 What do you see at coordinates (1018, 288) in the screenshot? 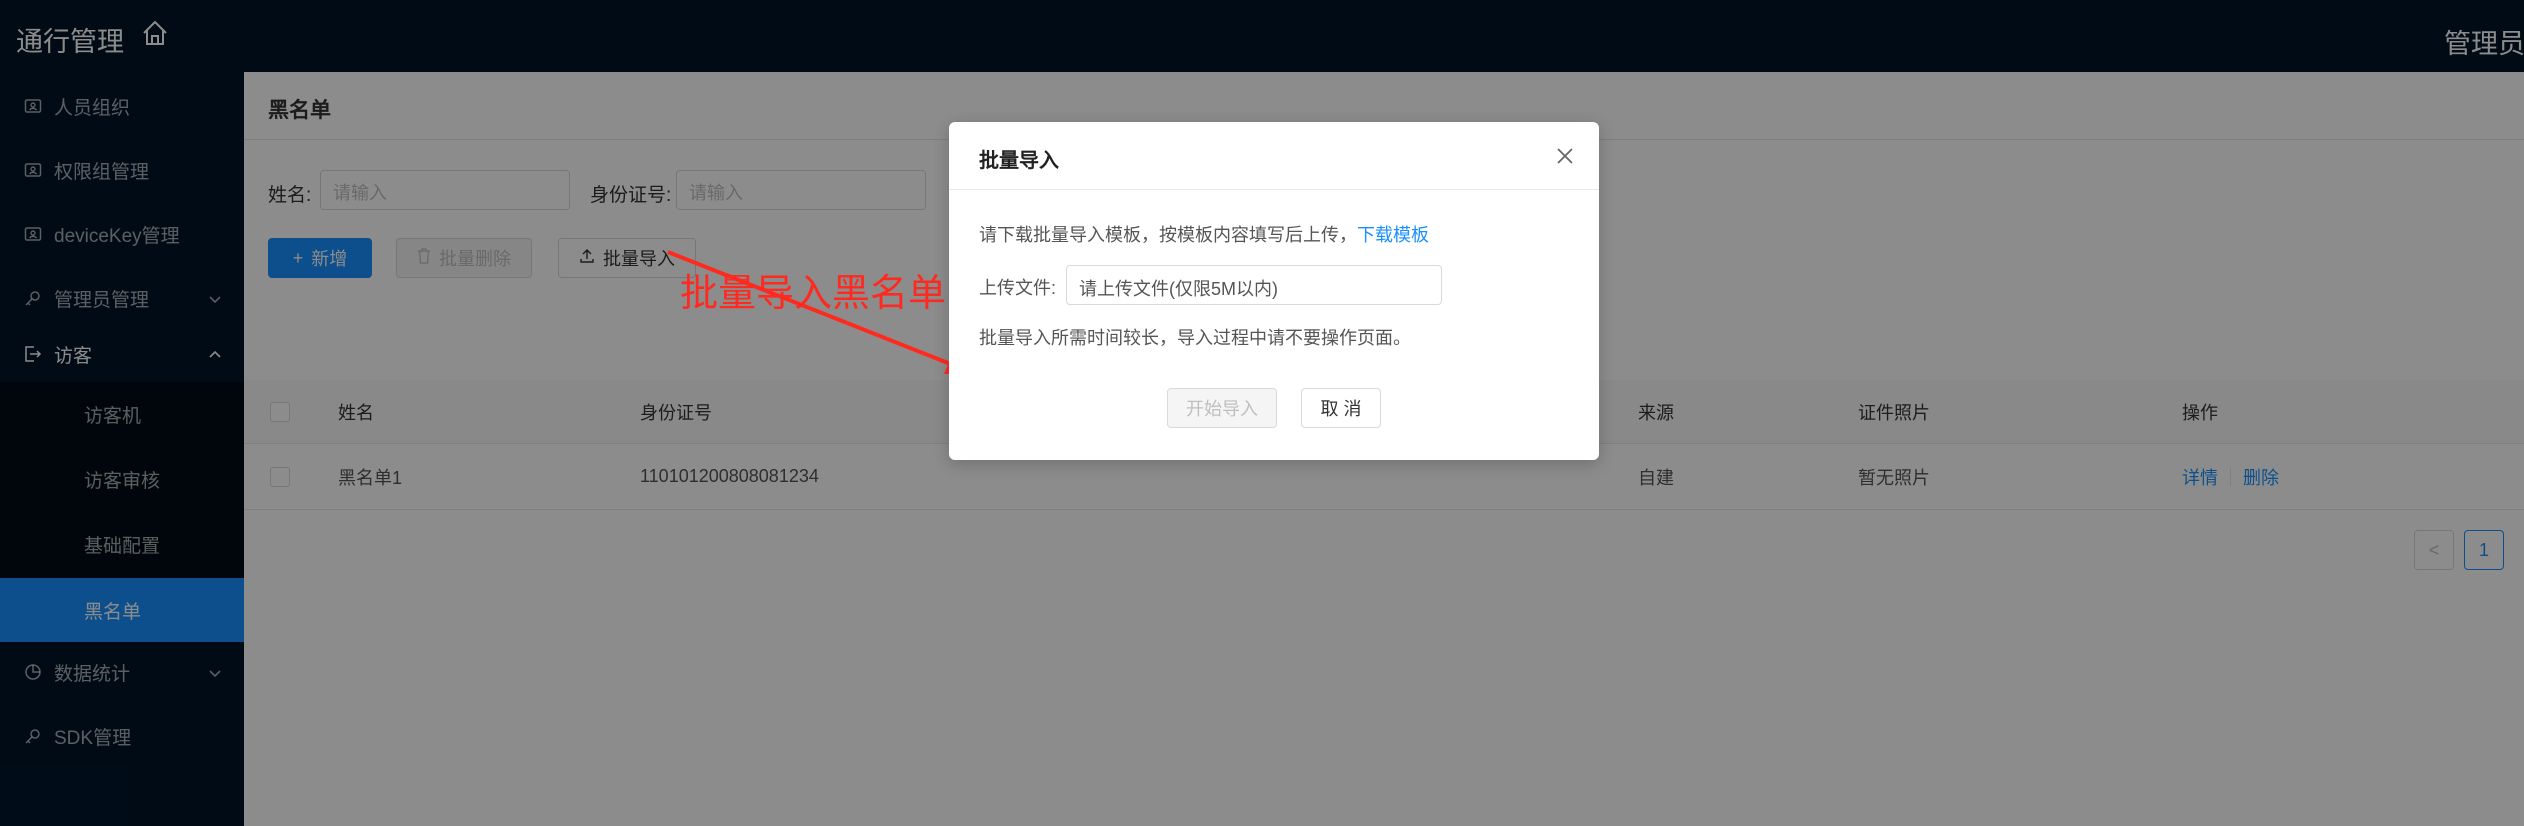
I see `upload-label: 上传文件:` at bounding box center [1018, 288].